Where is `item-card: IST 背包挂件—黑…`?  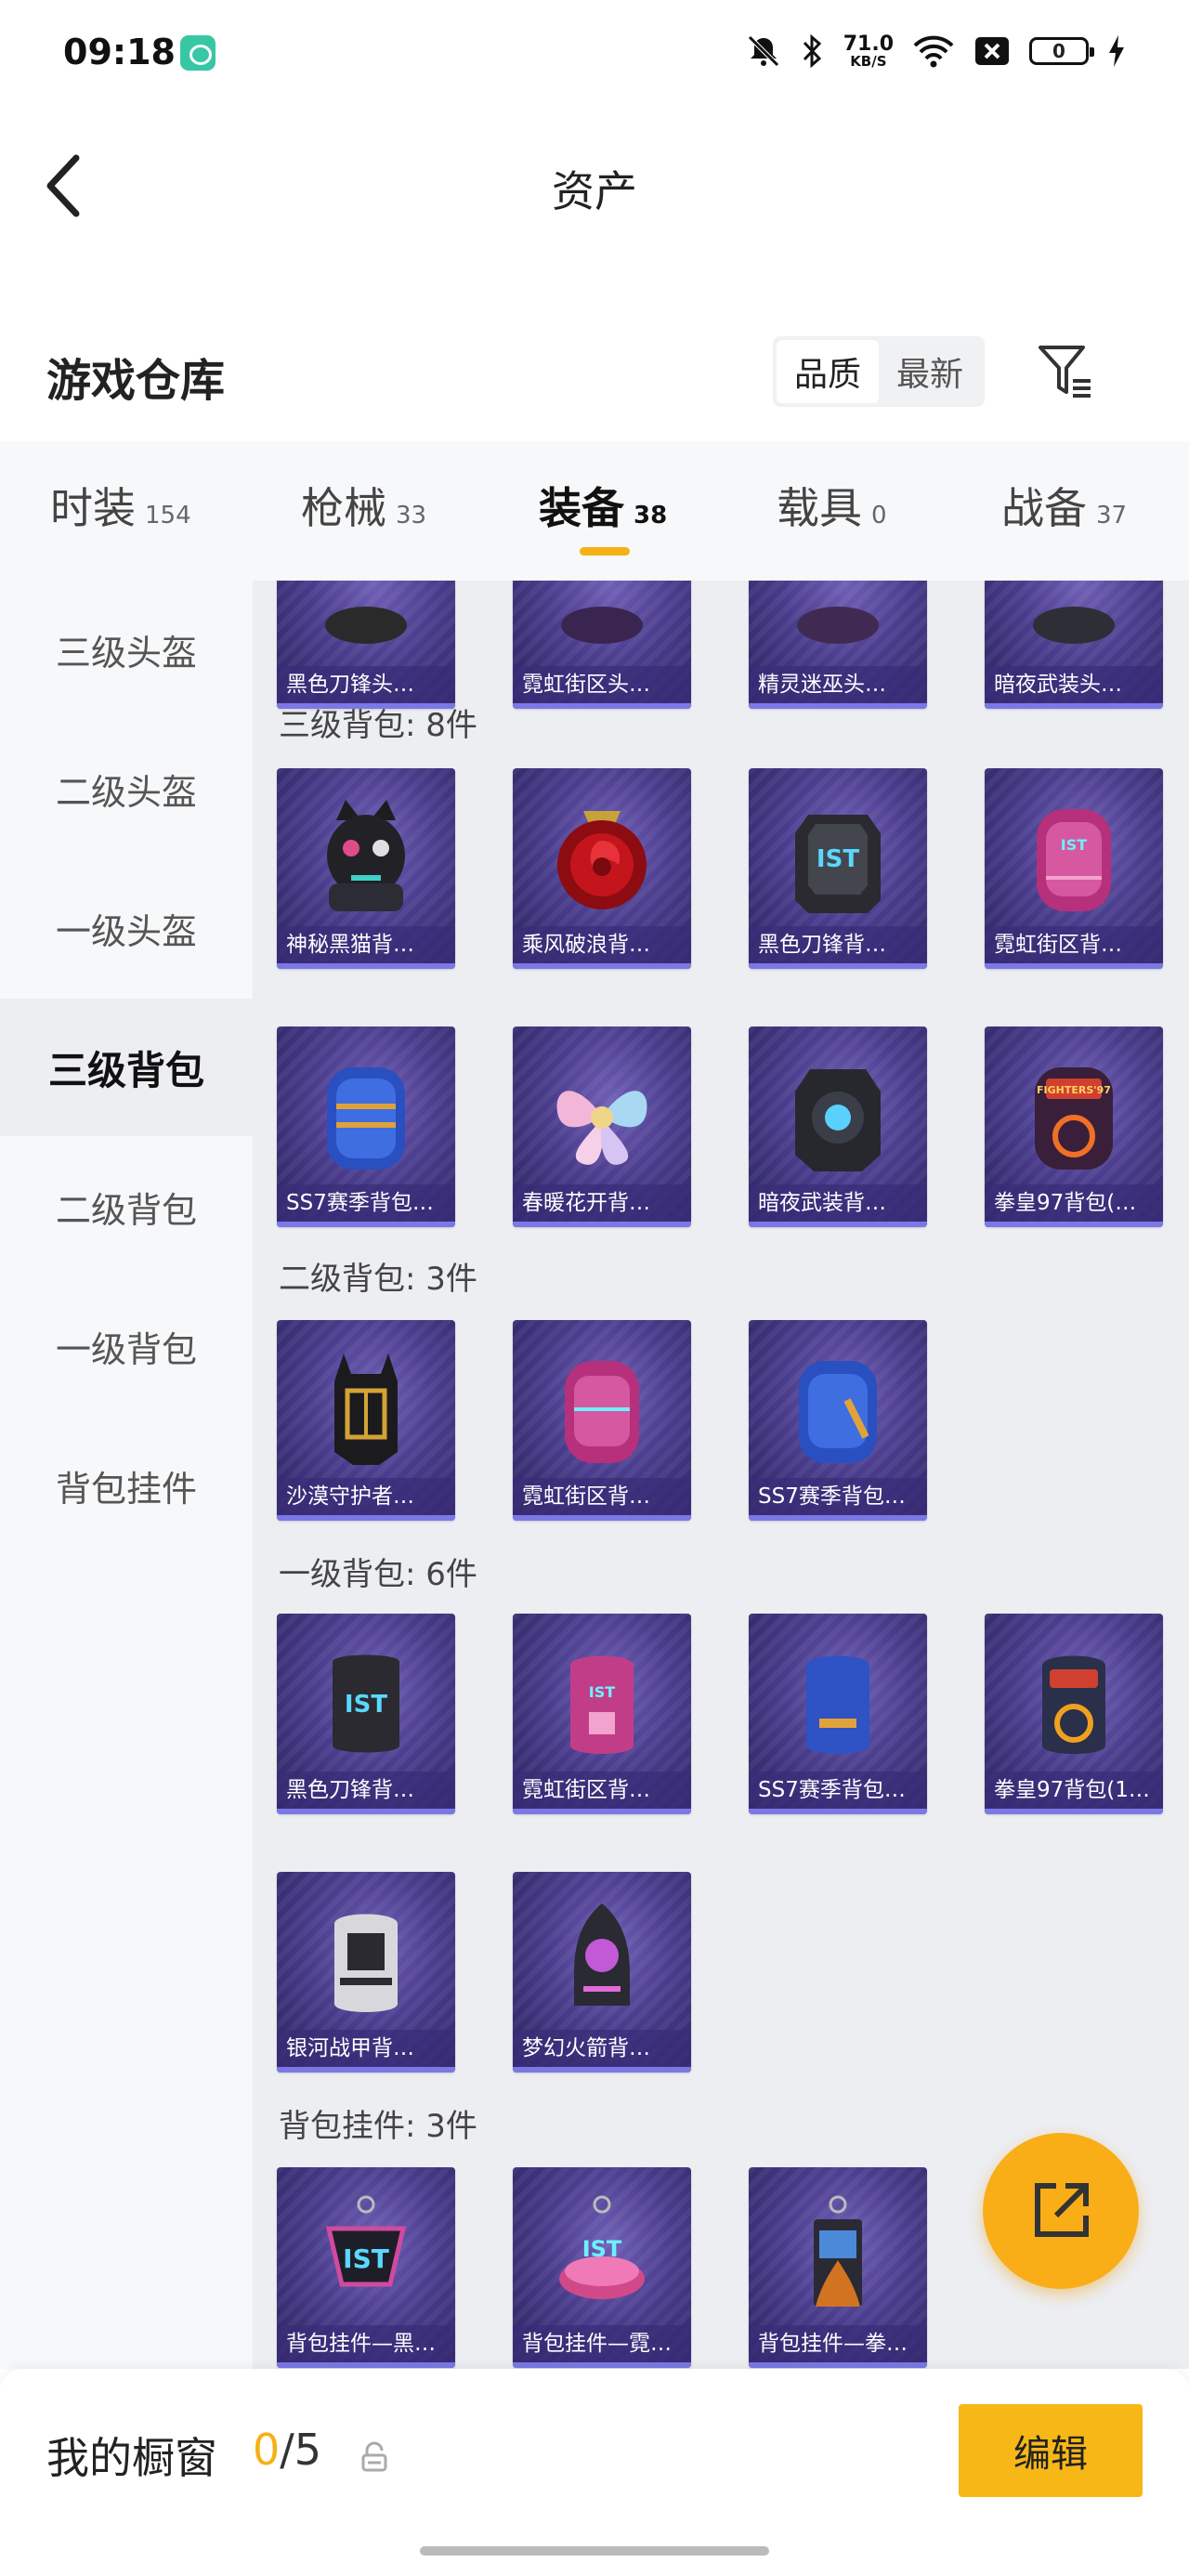 item-card: IST 背包挂件—黑… is located at coordinates (366, 2267).